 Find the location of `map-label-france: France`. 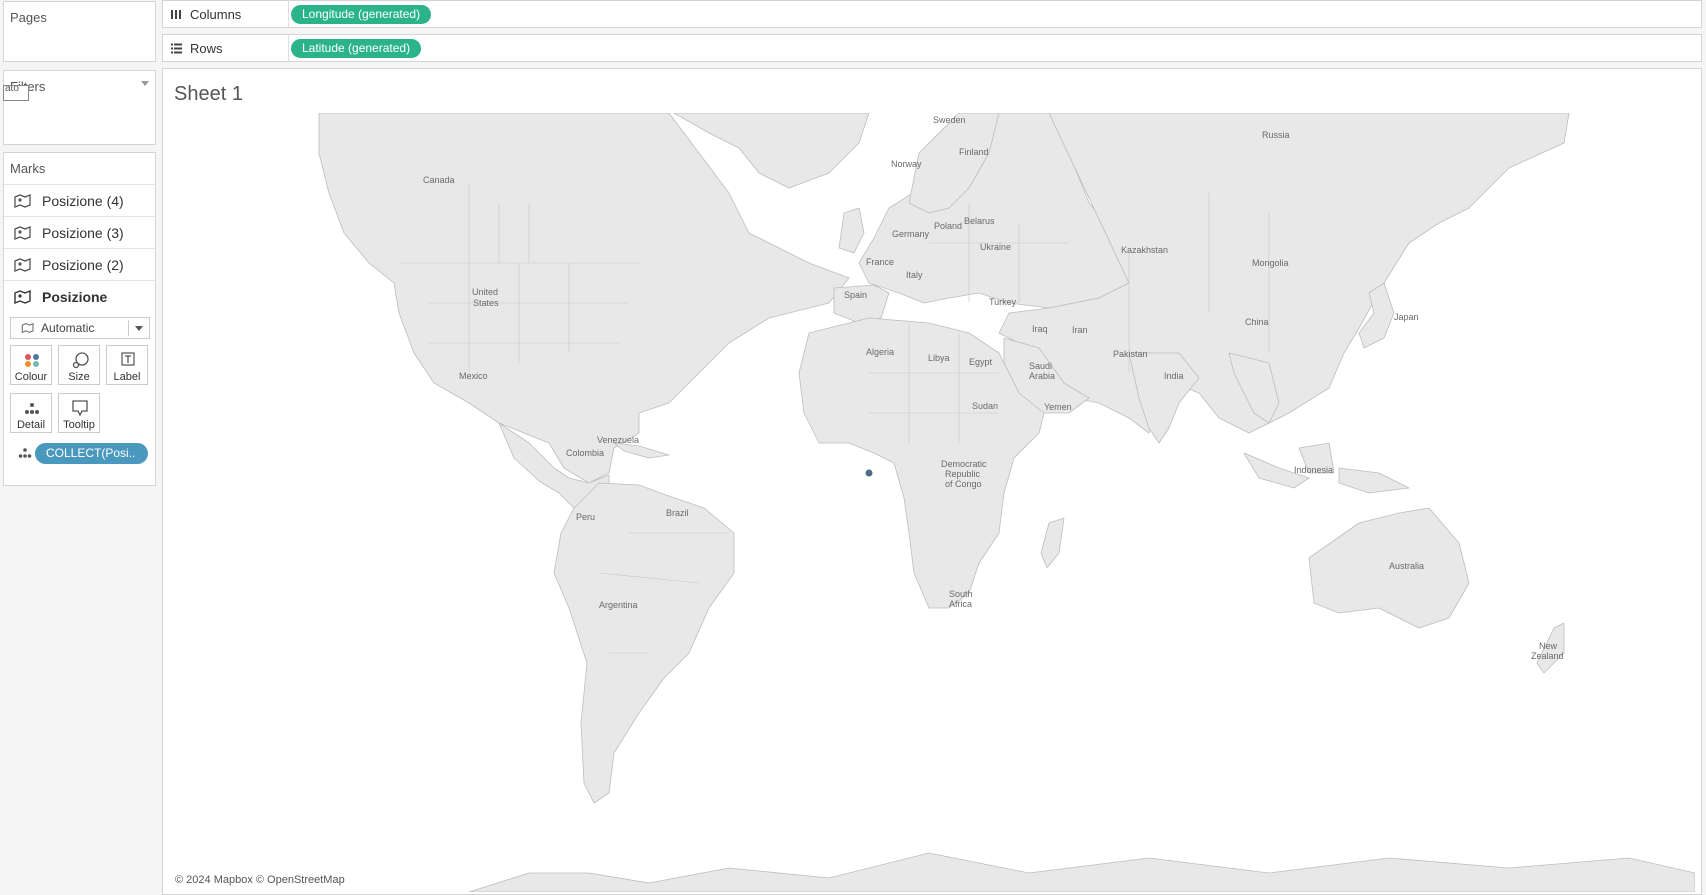

map-label-france: France is located at coordinates (880, 262).